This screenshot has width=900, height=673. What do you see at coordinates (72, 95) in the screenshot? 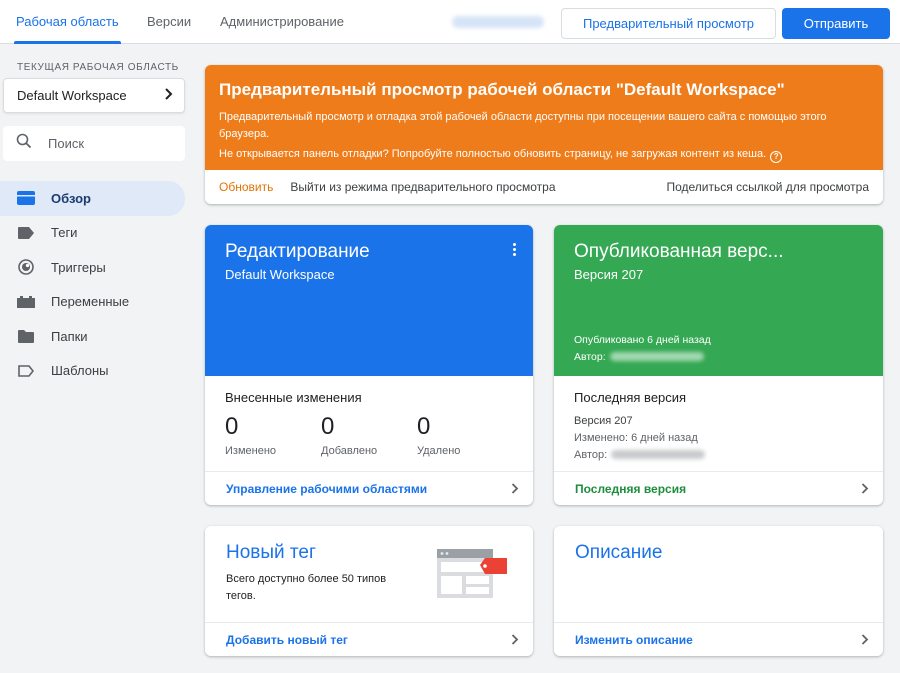
I see `workspace-name: Default Workspace` at bounding box center [72, 95].